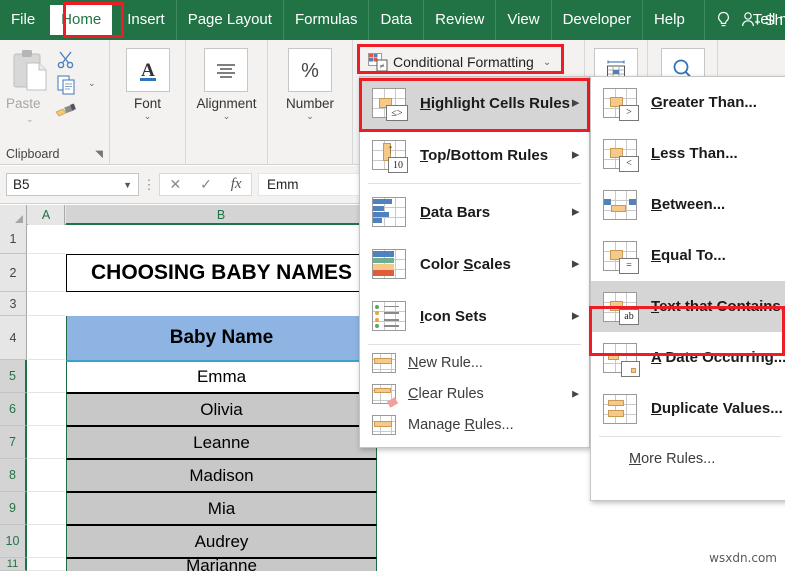 The width and height of the screenshot is (785, 571). I want to click on row-header-6: 6, so click(13, 409).